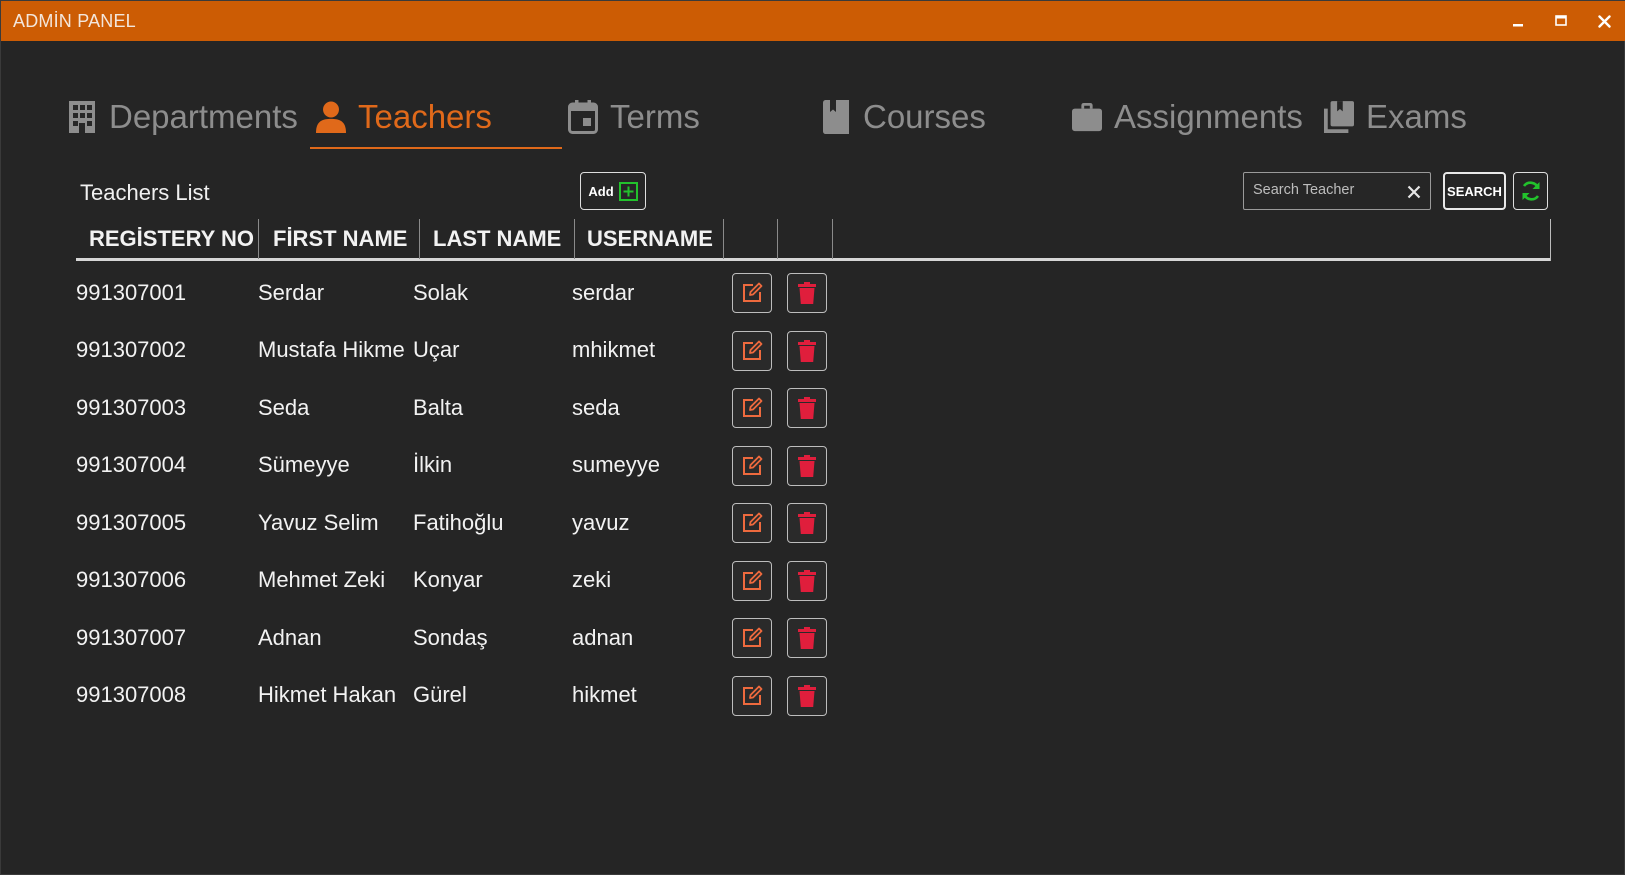 The image size is (1625, 875). I want to click on table-row: 991307003 Seda Balta seda, so click(813, 408).